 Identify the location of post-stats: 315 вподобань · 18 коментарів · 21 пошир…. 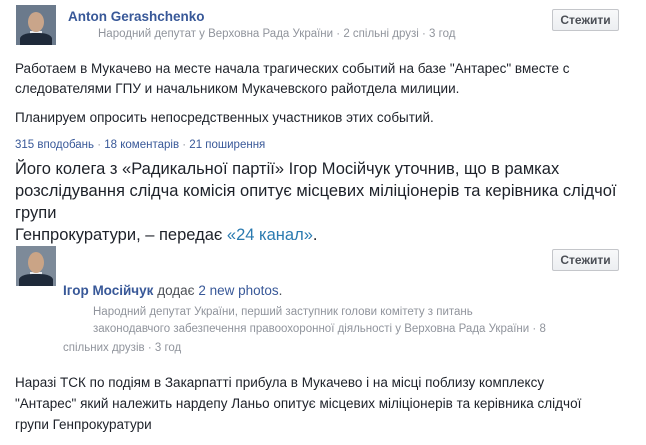
(140, 145).